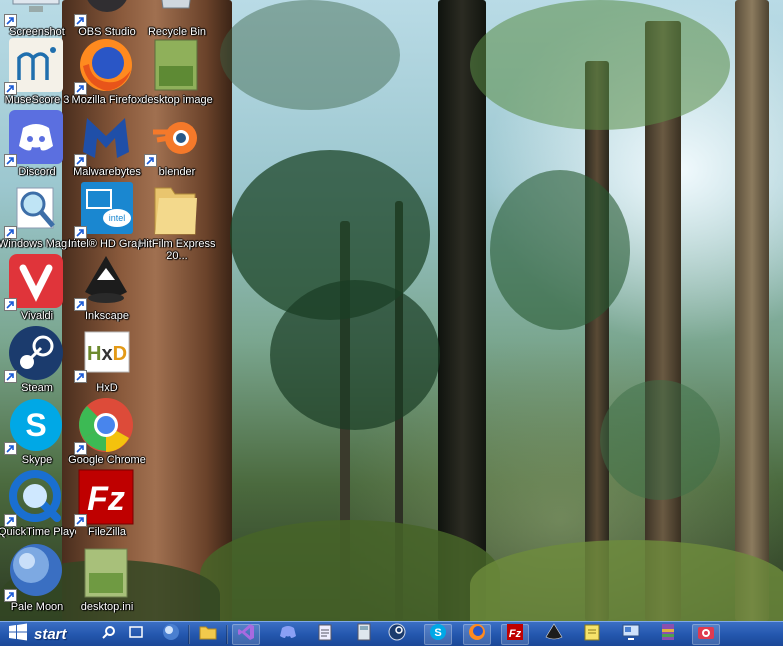  I want to click on taskbar-skype-button: S, so click(438, 634).